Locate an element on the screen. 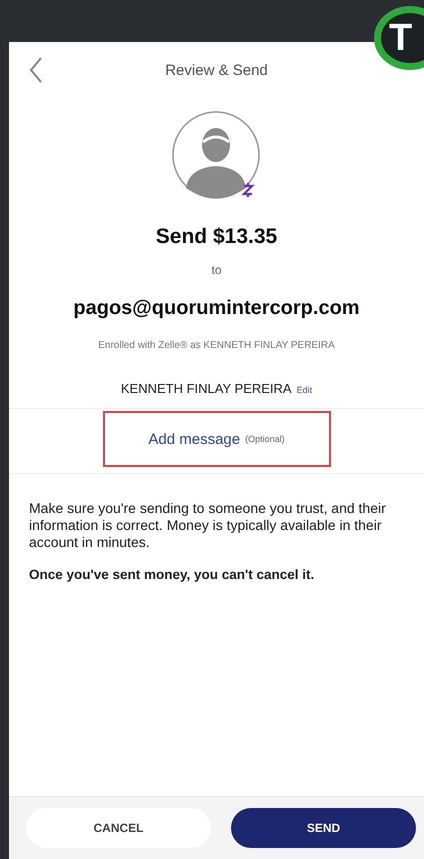  edit-link: Edit is located at coordinates (304, 390).